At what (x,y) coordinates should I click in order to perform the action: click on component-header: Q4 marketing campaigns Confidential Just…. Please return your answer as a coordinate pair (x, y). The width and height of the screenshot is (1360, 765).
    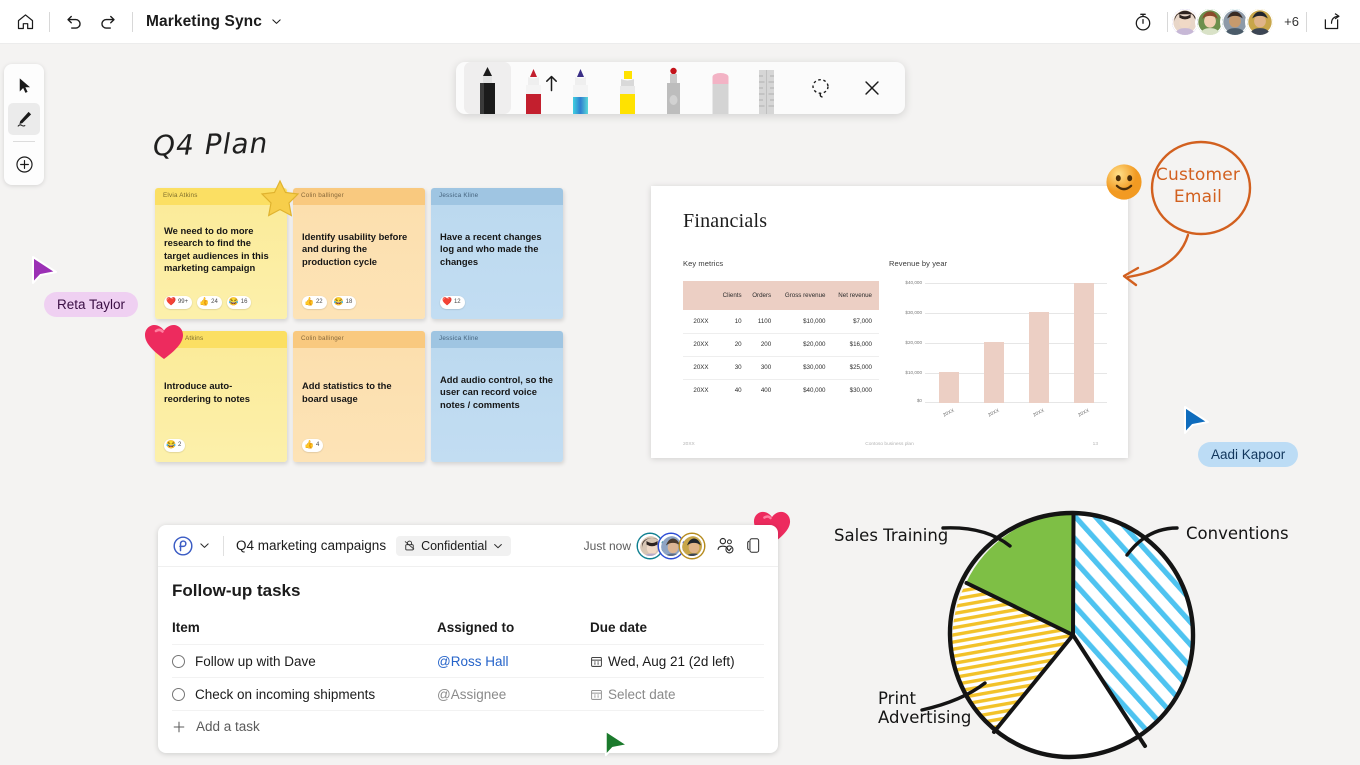
    Looking at the image, I should click on (468, 546).